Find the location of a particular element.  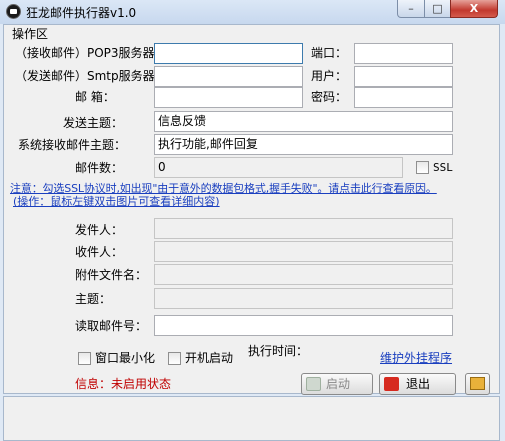

minimize-button: – is located at coordinates (411, 9).